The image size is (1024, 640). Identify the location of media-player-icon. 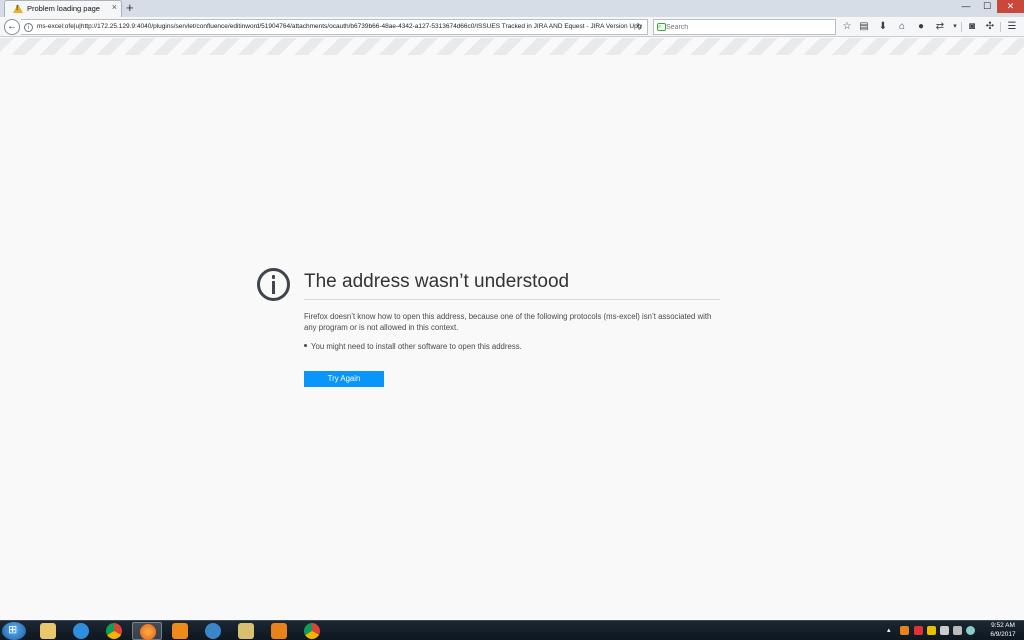
(180, 631).